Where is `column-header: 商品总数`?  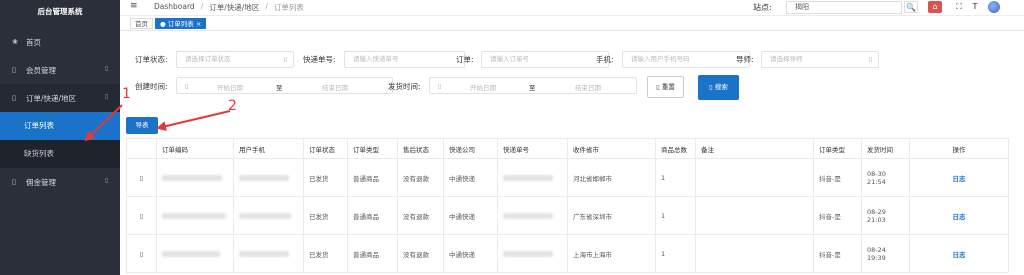 column-header: 商品总数 is located at coordinates (675, 148).